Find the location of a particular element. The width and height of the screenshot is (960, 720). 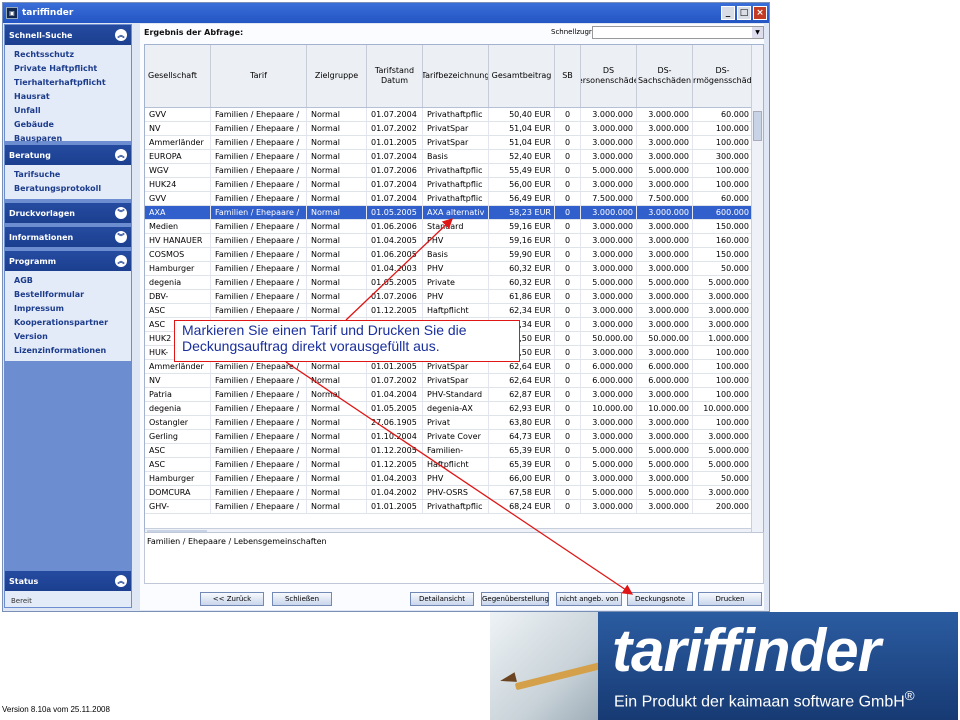

sidebar-item-beratungsprotokoll: Beratungsprotokoll is located at coordinates (72, 189).